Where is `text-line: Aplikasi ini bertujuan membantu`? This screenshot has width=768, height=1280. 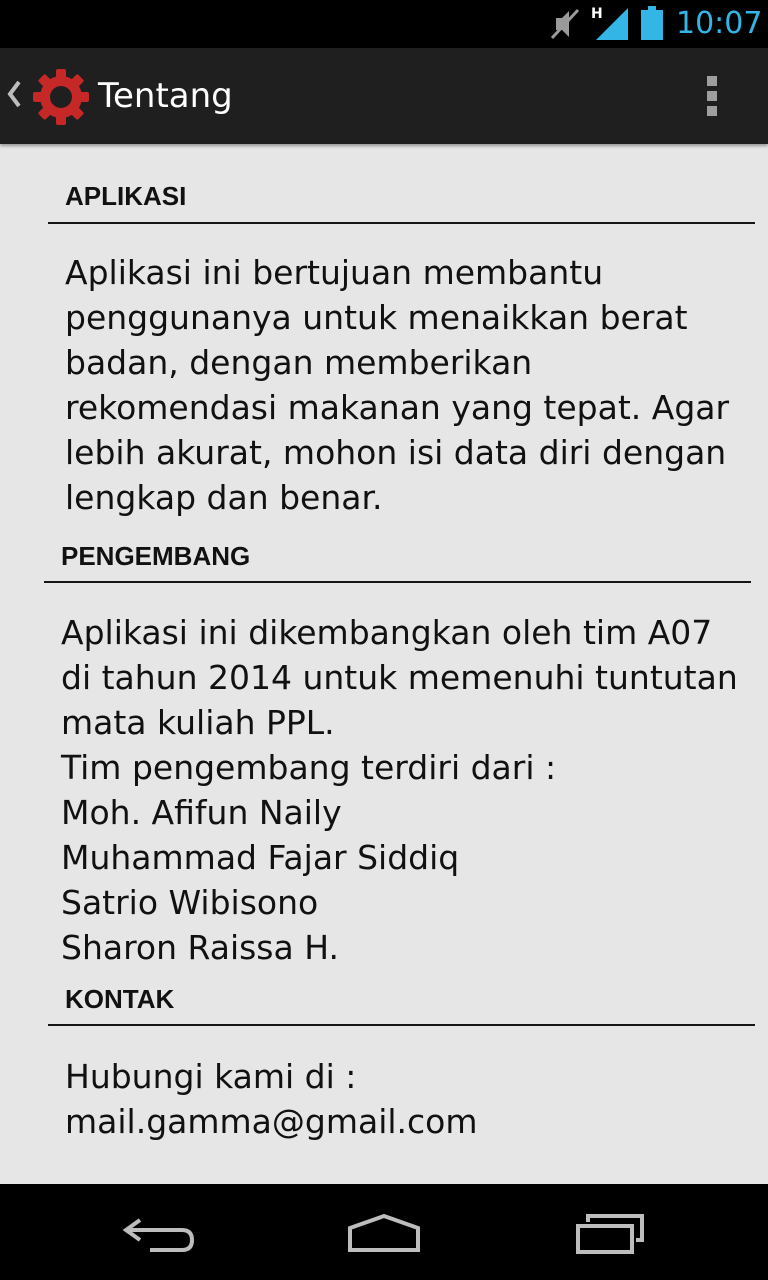
text-line: Aplikasi ini bertujuan membantu is located at coordinates (334, 272).